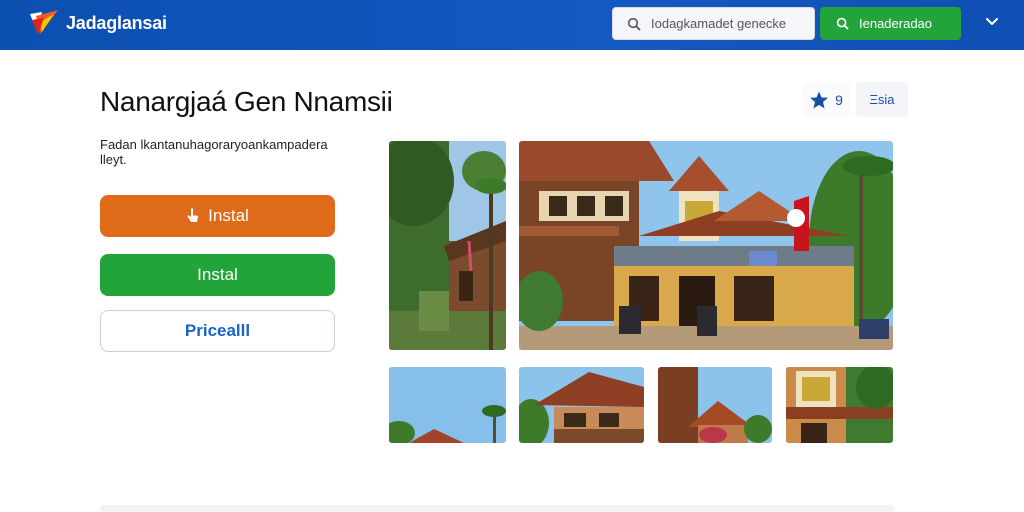 Image resolution: width=1024 pixels, height=512 pixels. I want to click on brand-name: Jadaglansai, so click(116, 22).